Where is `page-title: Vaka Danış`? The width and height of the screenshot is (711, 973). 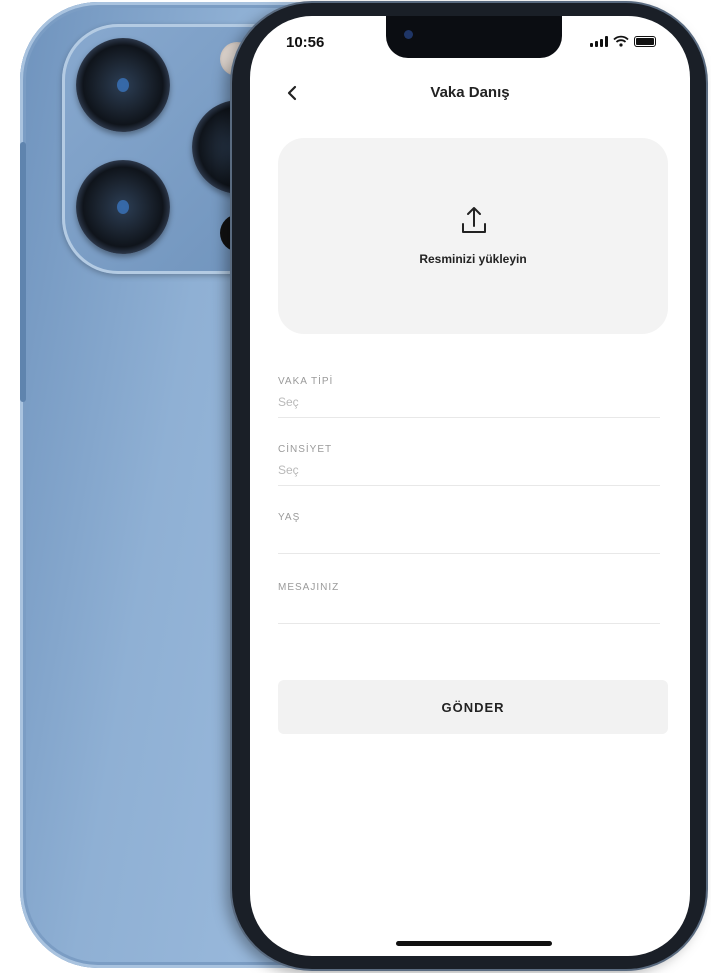 page-title: Vaka Danış is located at coordinates (470, 92).